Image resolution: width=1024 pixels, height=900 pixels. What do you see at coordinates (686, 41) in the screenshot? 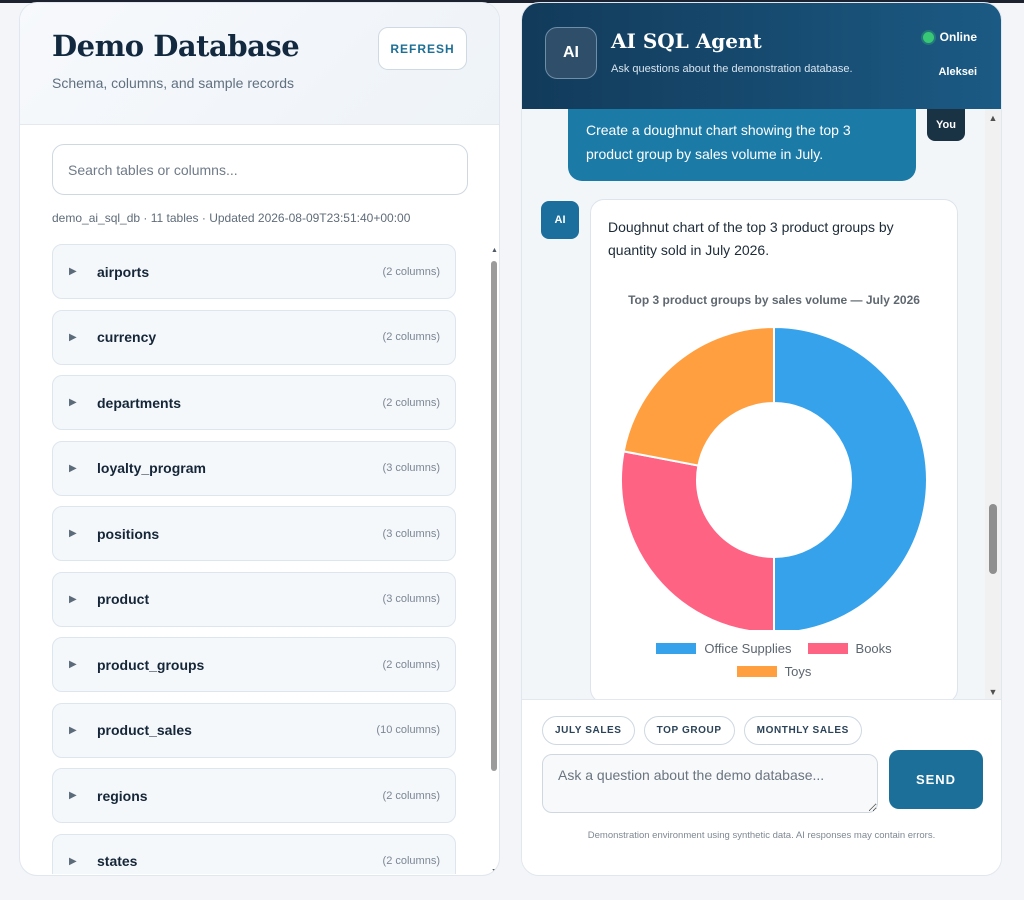
I see `agent-title: AI SQL Agent` at bounding box center [686, 41].